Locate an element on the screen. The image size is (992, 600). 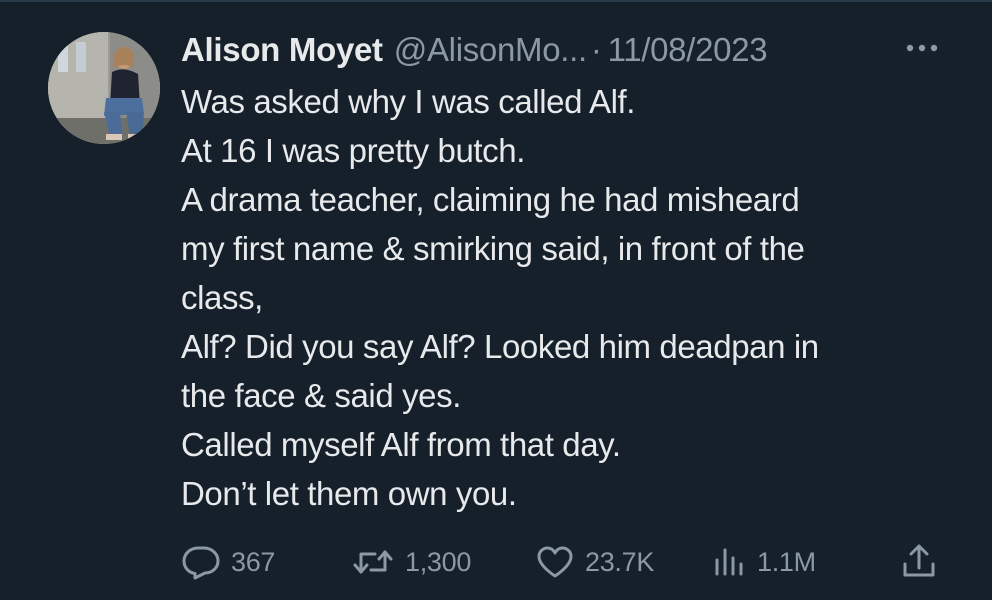
share-button is located at coordinates (919, 562).